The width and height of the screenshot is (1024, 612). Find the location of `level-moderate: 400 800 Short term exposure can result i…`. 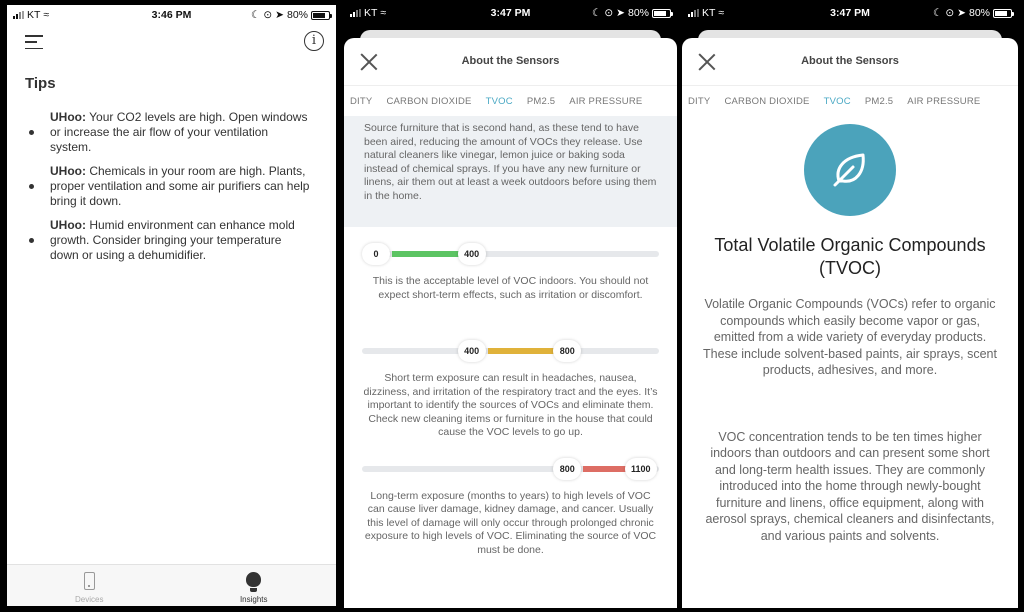

level-moderate: 400 800 Short term exposure can result i… is located at coordinates (510, 390).